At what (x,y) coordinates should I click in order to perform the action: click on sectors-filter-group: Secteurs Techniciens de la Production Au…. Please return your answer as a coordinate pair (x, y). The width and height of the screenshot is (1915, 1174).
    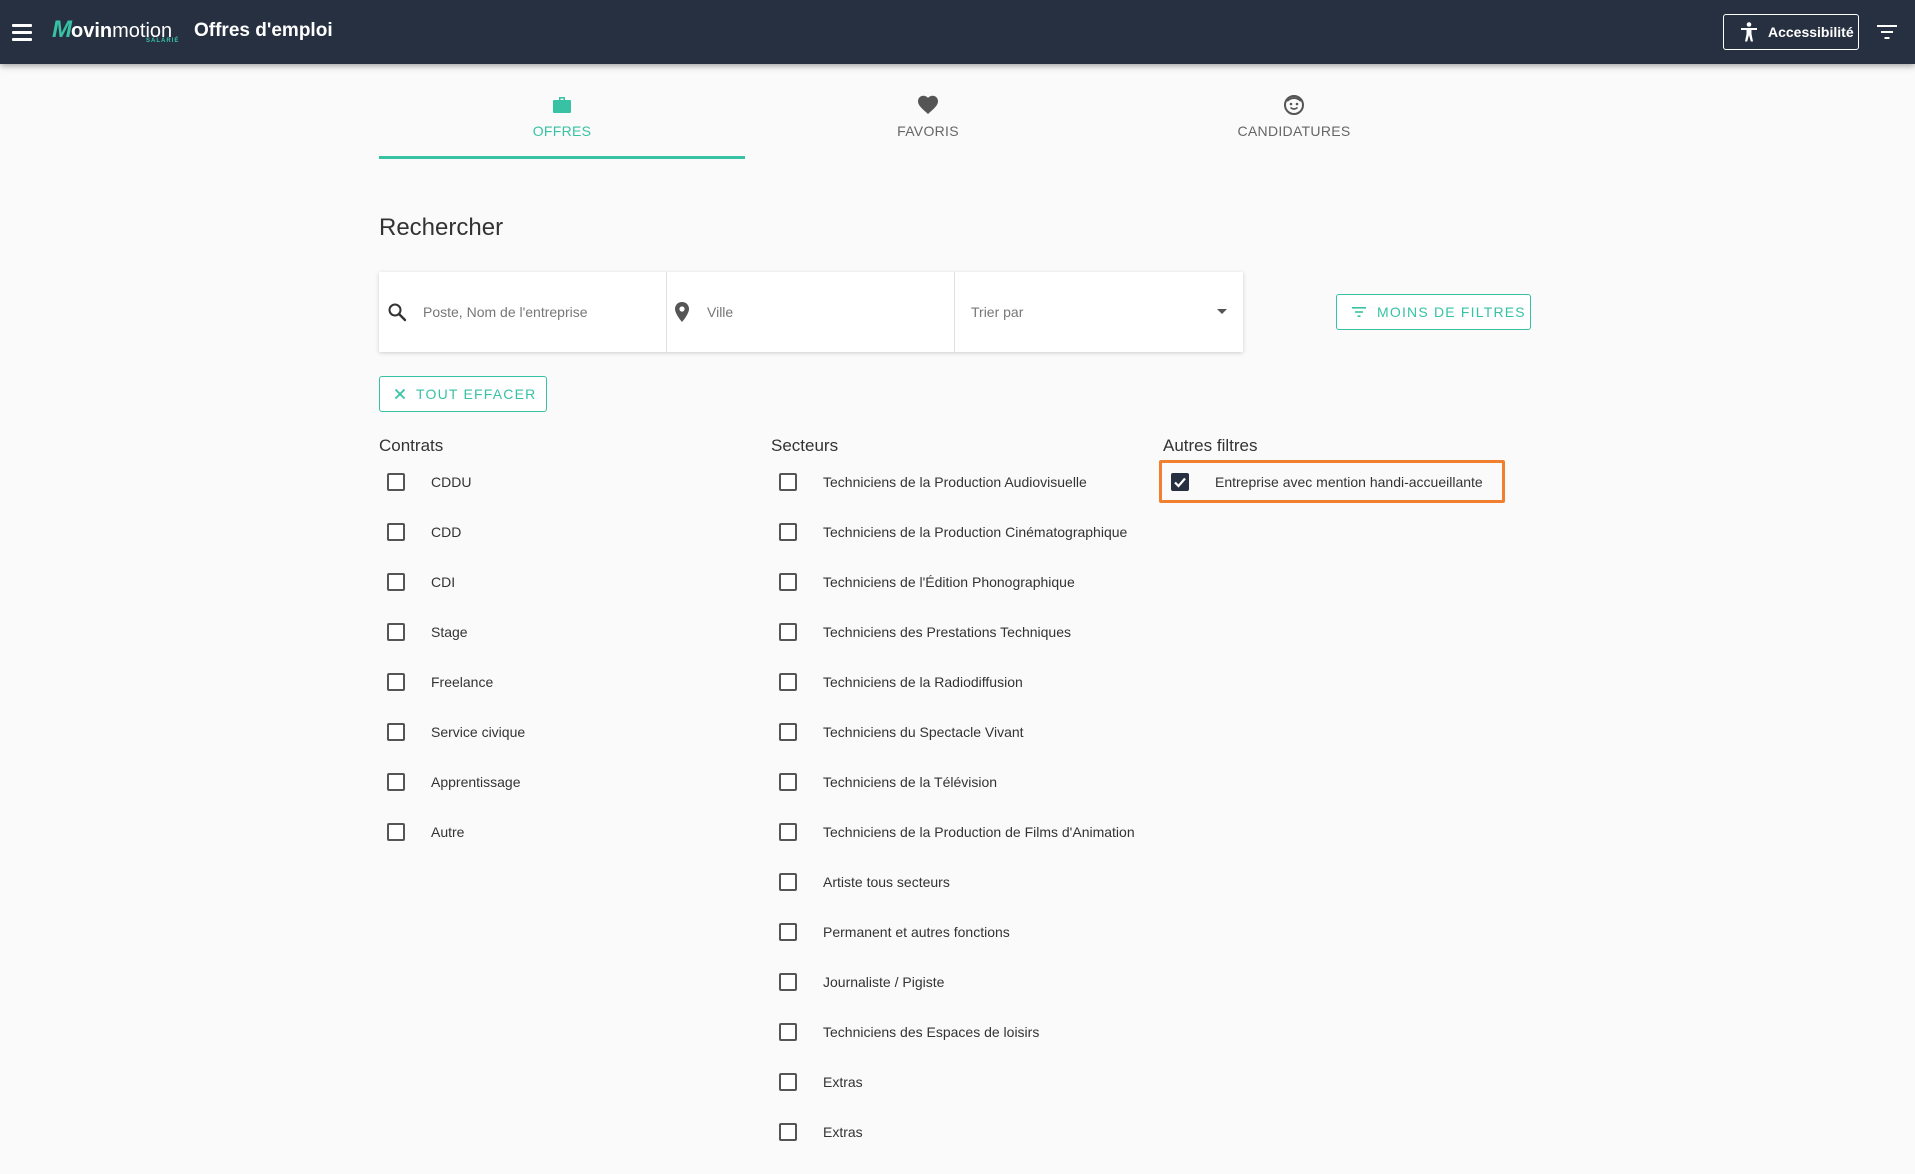
    Looking at the image, I should click on (953, 788).